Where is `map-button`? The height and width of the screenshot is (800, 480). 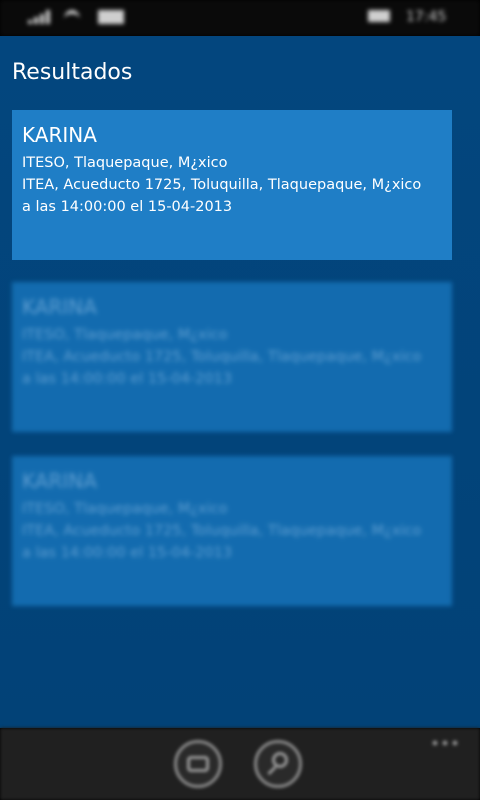 map-button is located at coordinates (198, 764).